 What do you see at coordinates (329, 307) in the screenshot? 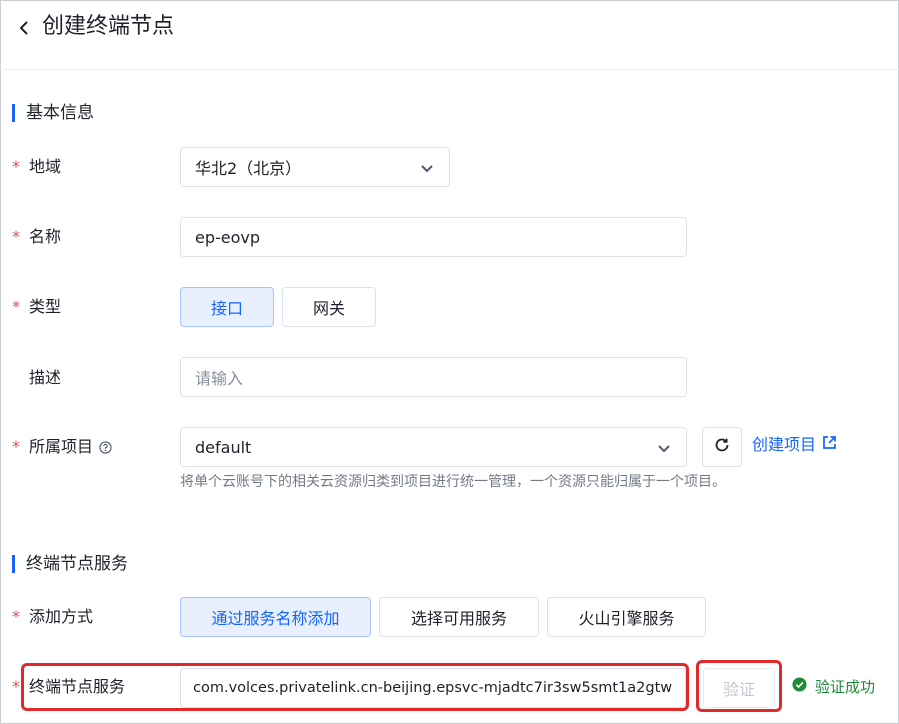
I see `type-option-gateway: 网关` at bounding box center [329, 307].